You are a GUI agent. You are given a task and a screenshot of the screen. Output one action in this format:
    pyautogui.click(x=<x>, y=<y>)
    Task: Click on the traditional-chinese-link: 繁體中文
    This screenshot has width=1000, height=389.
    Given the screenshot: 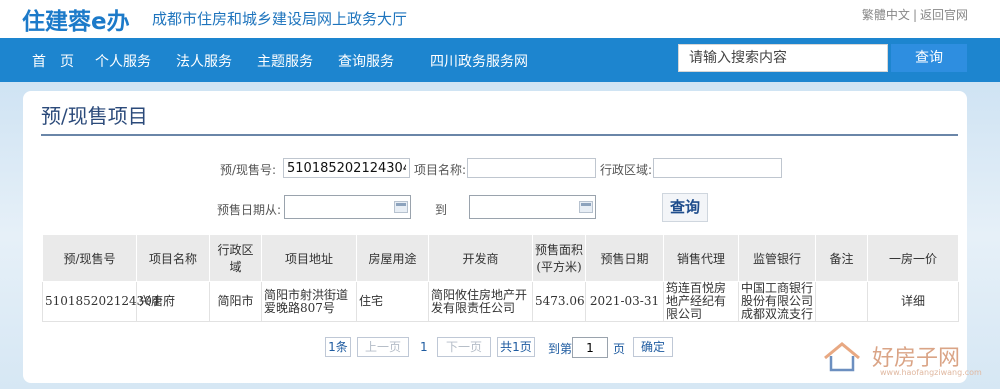 What is the action you would take?
    pyautogui.click(x=886, y=15)
    